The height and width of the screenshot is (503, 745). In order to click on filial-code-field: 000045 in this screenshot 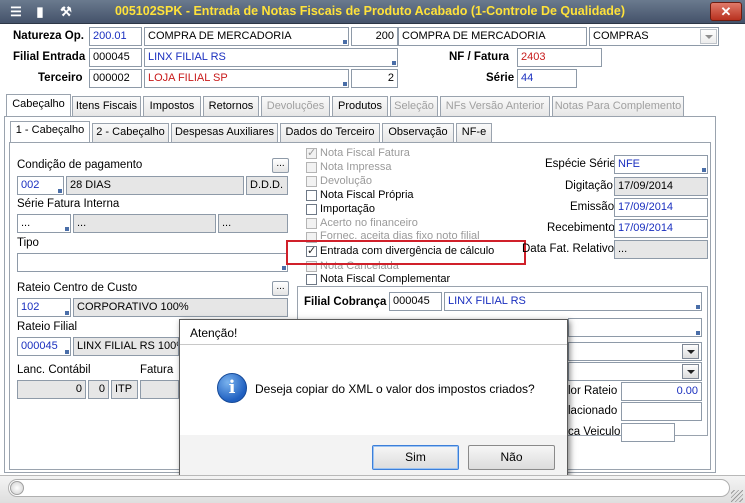, I will do `click(115, 57)`.